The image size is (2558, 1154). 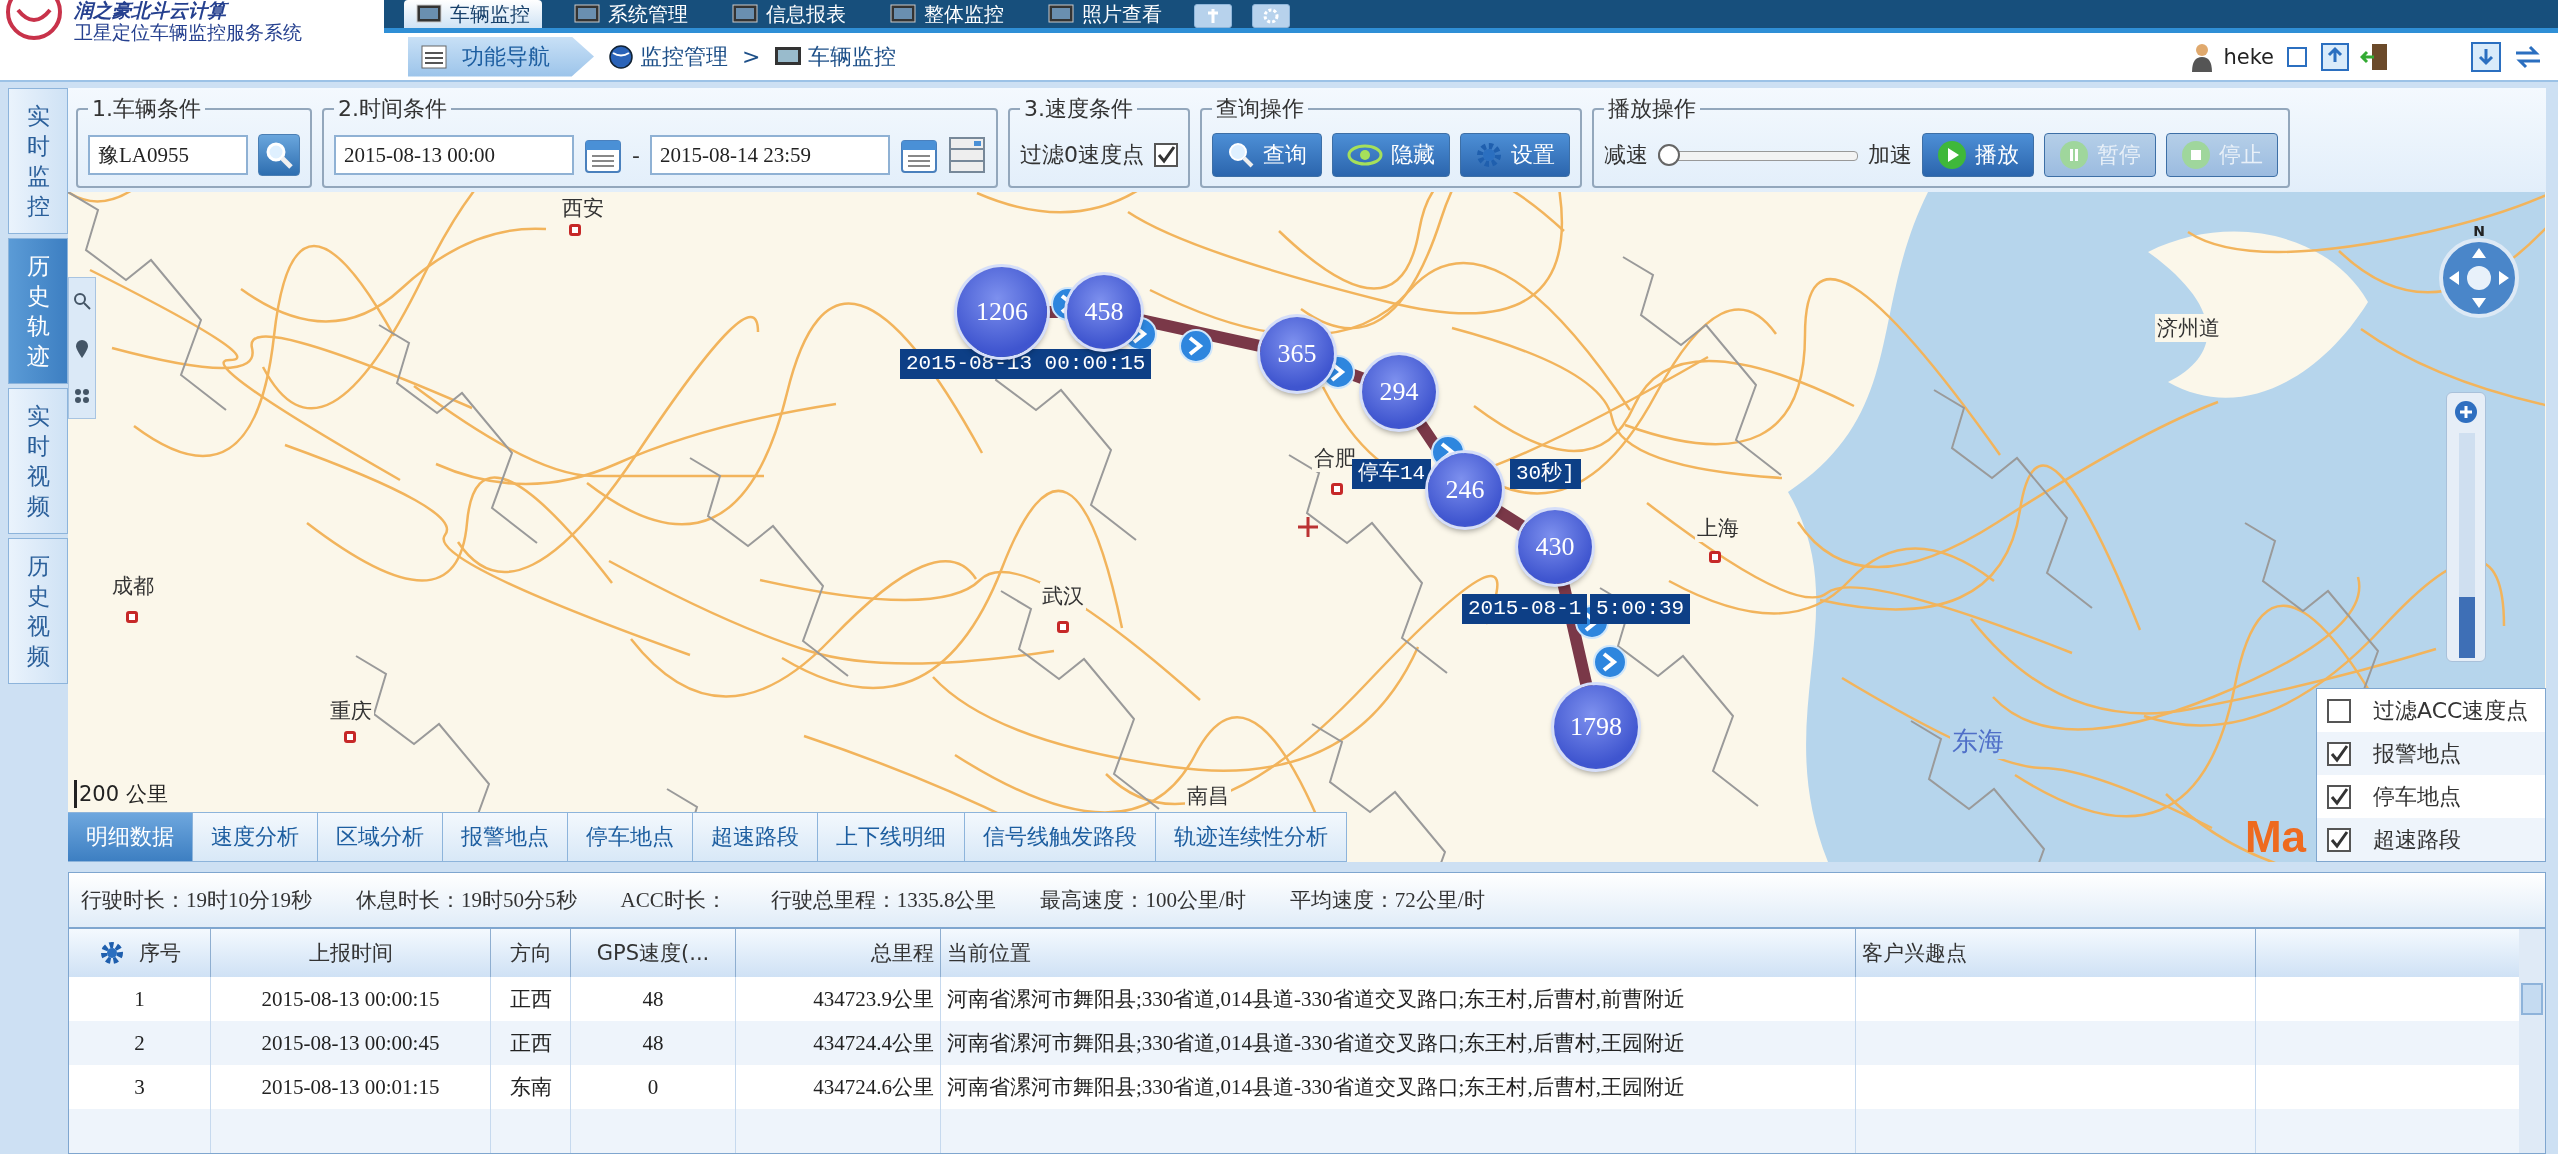 I want to click on side-tab: 历史视频, so click(x=38, y=611).